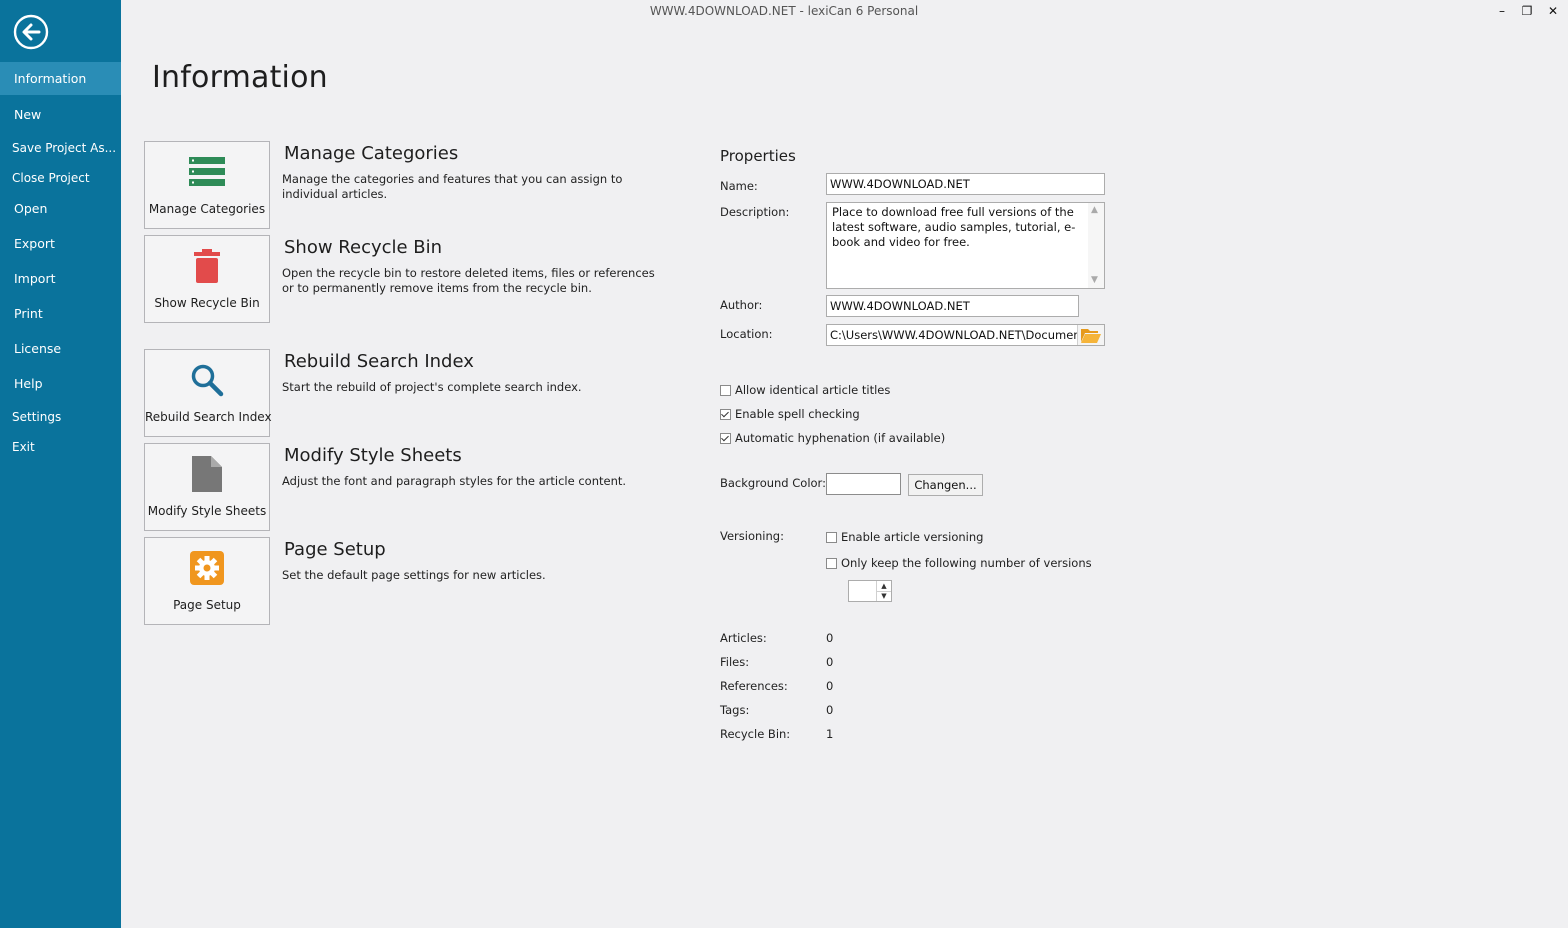  What do you see at coordinates (335, 549) in the screenshot?
I see `page-setup-heading: Page Setup` at bounding box center [335, 549].